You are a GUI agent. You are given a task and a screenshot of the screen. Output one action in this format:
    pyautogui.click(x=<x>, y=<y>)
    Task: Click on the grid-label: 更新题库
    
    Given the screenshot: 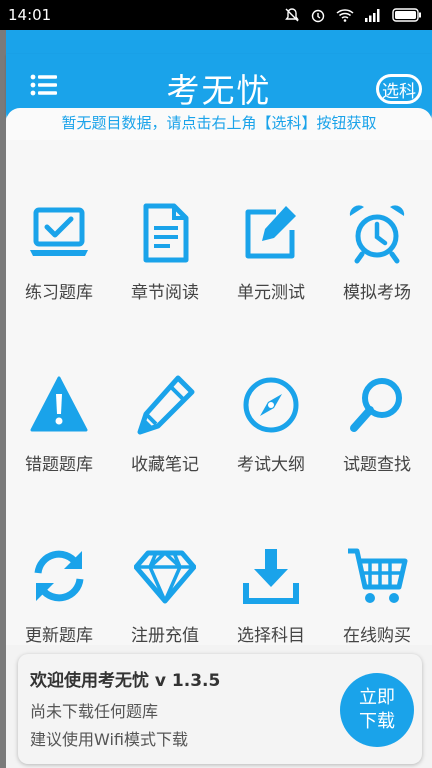 What is the action you would take?
    pyautogui.click(x=59, y=636)
    